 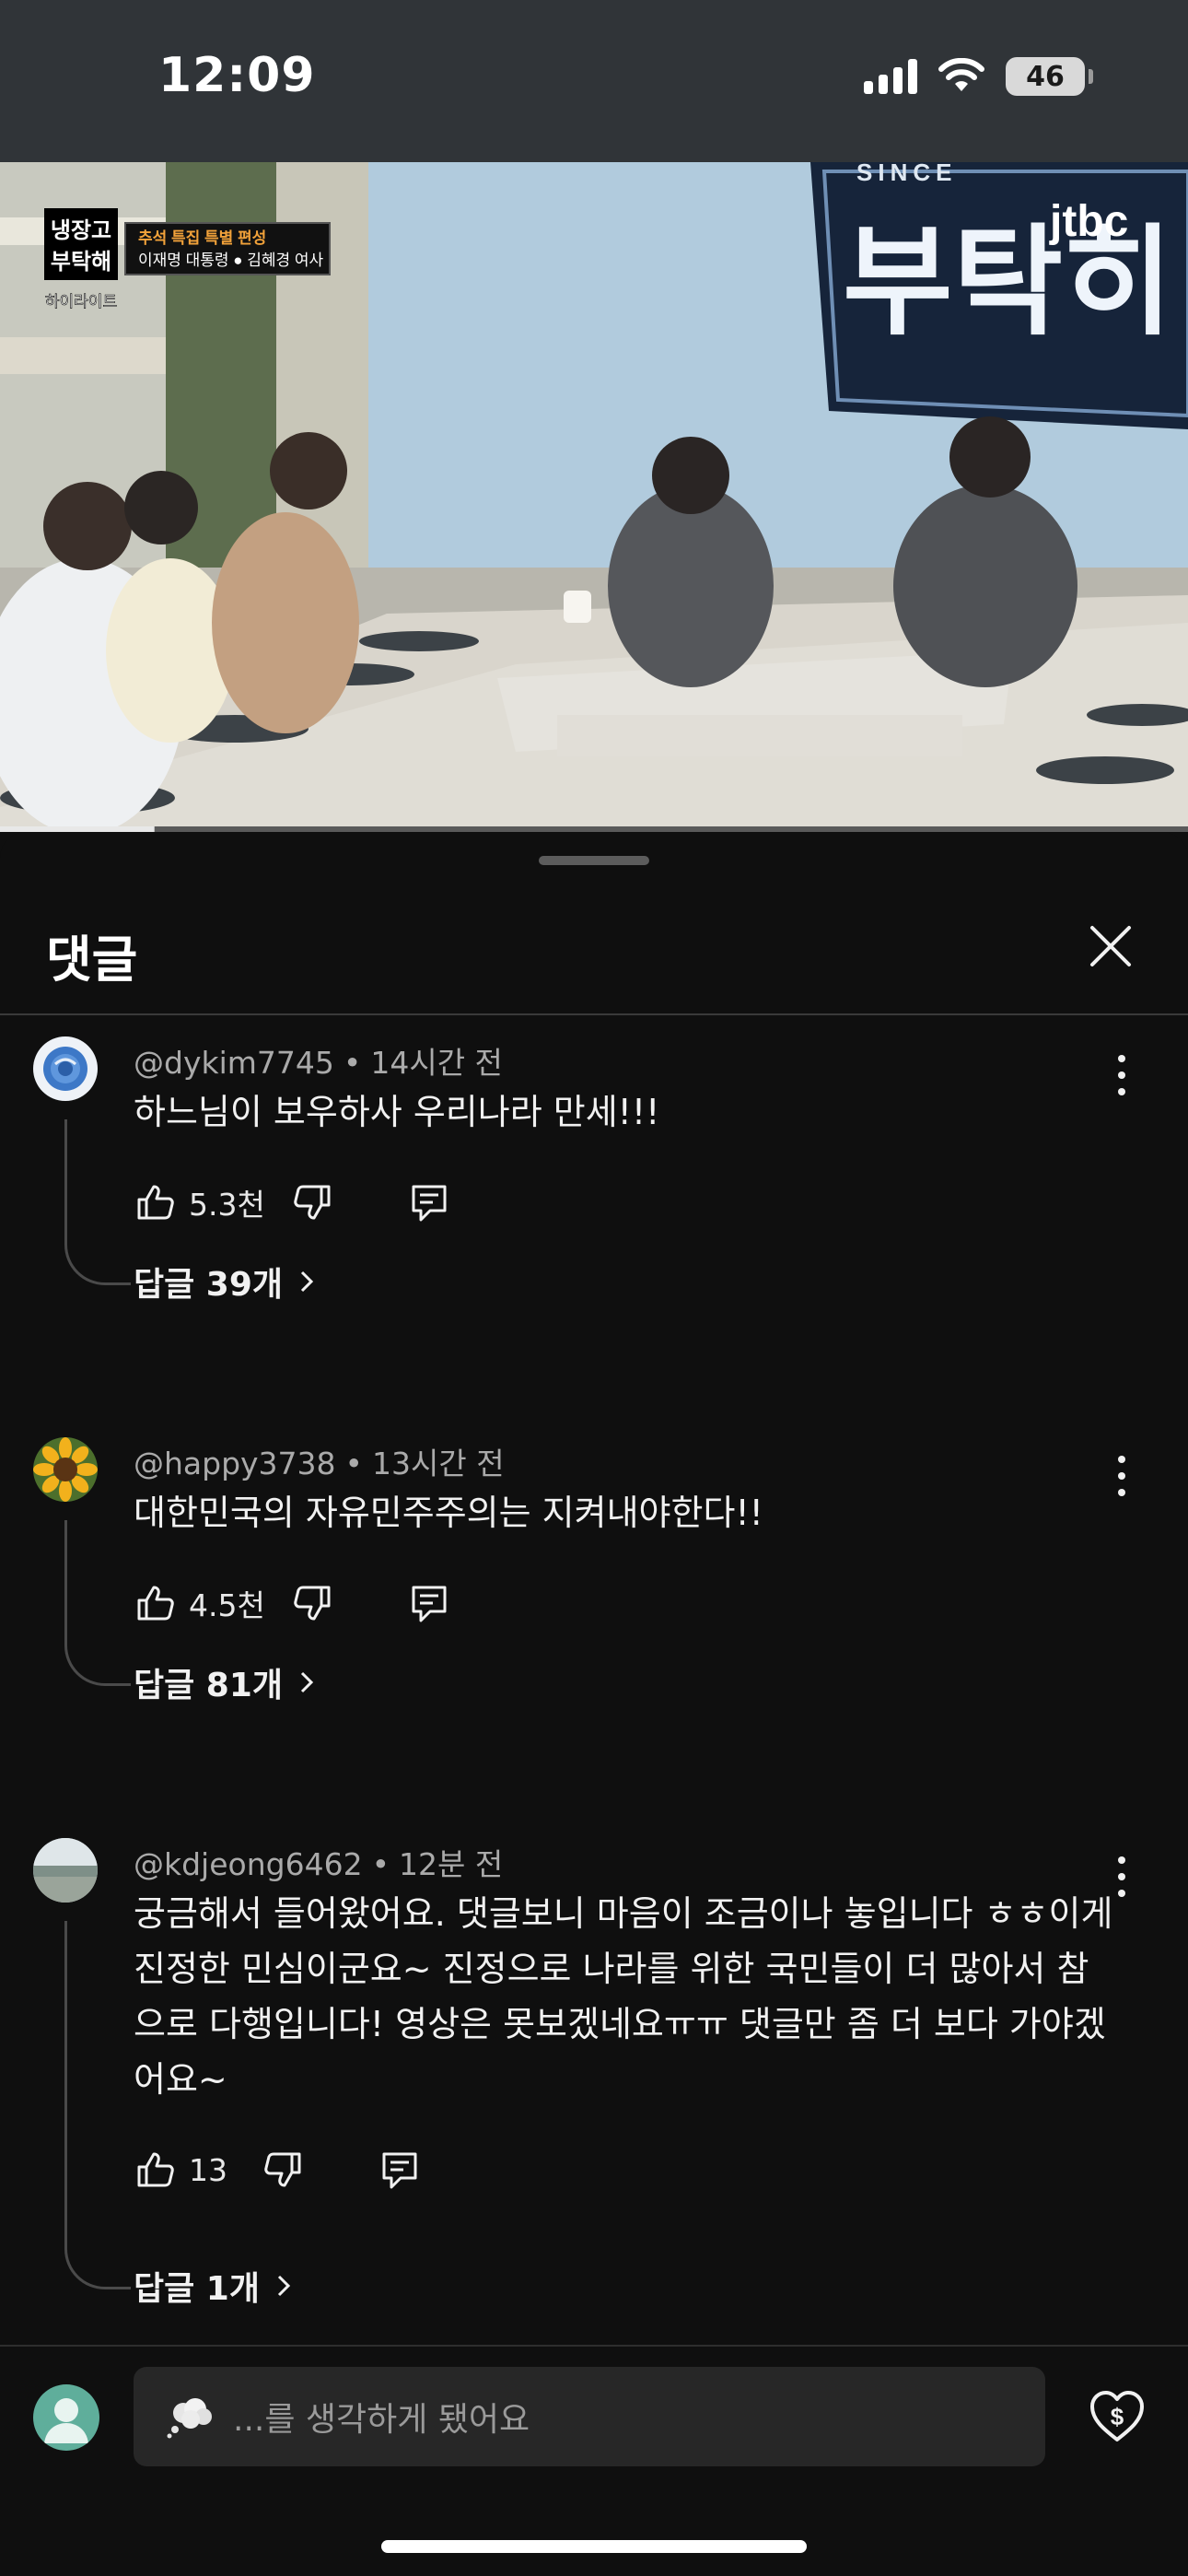 What do you see at coordinates (594, 1014) in the screenshot?
I see `header-divider` at bounding box center [594, 1014].